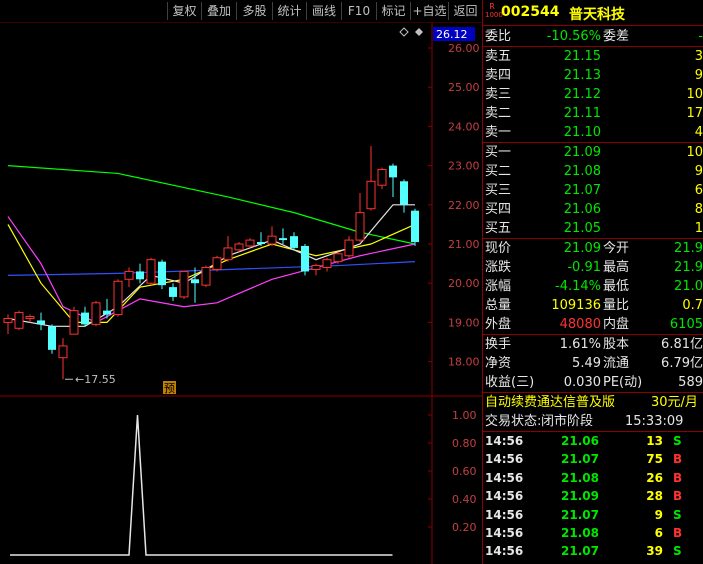  What do you see at coordinates (510, 382) in the screenshot?
I see `fundamental-label: 收益(三)` at bounding box center [510, 382].